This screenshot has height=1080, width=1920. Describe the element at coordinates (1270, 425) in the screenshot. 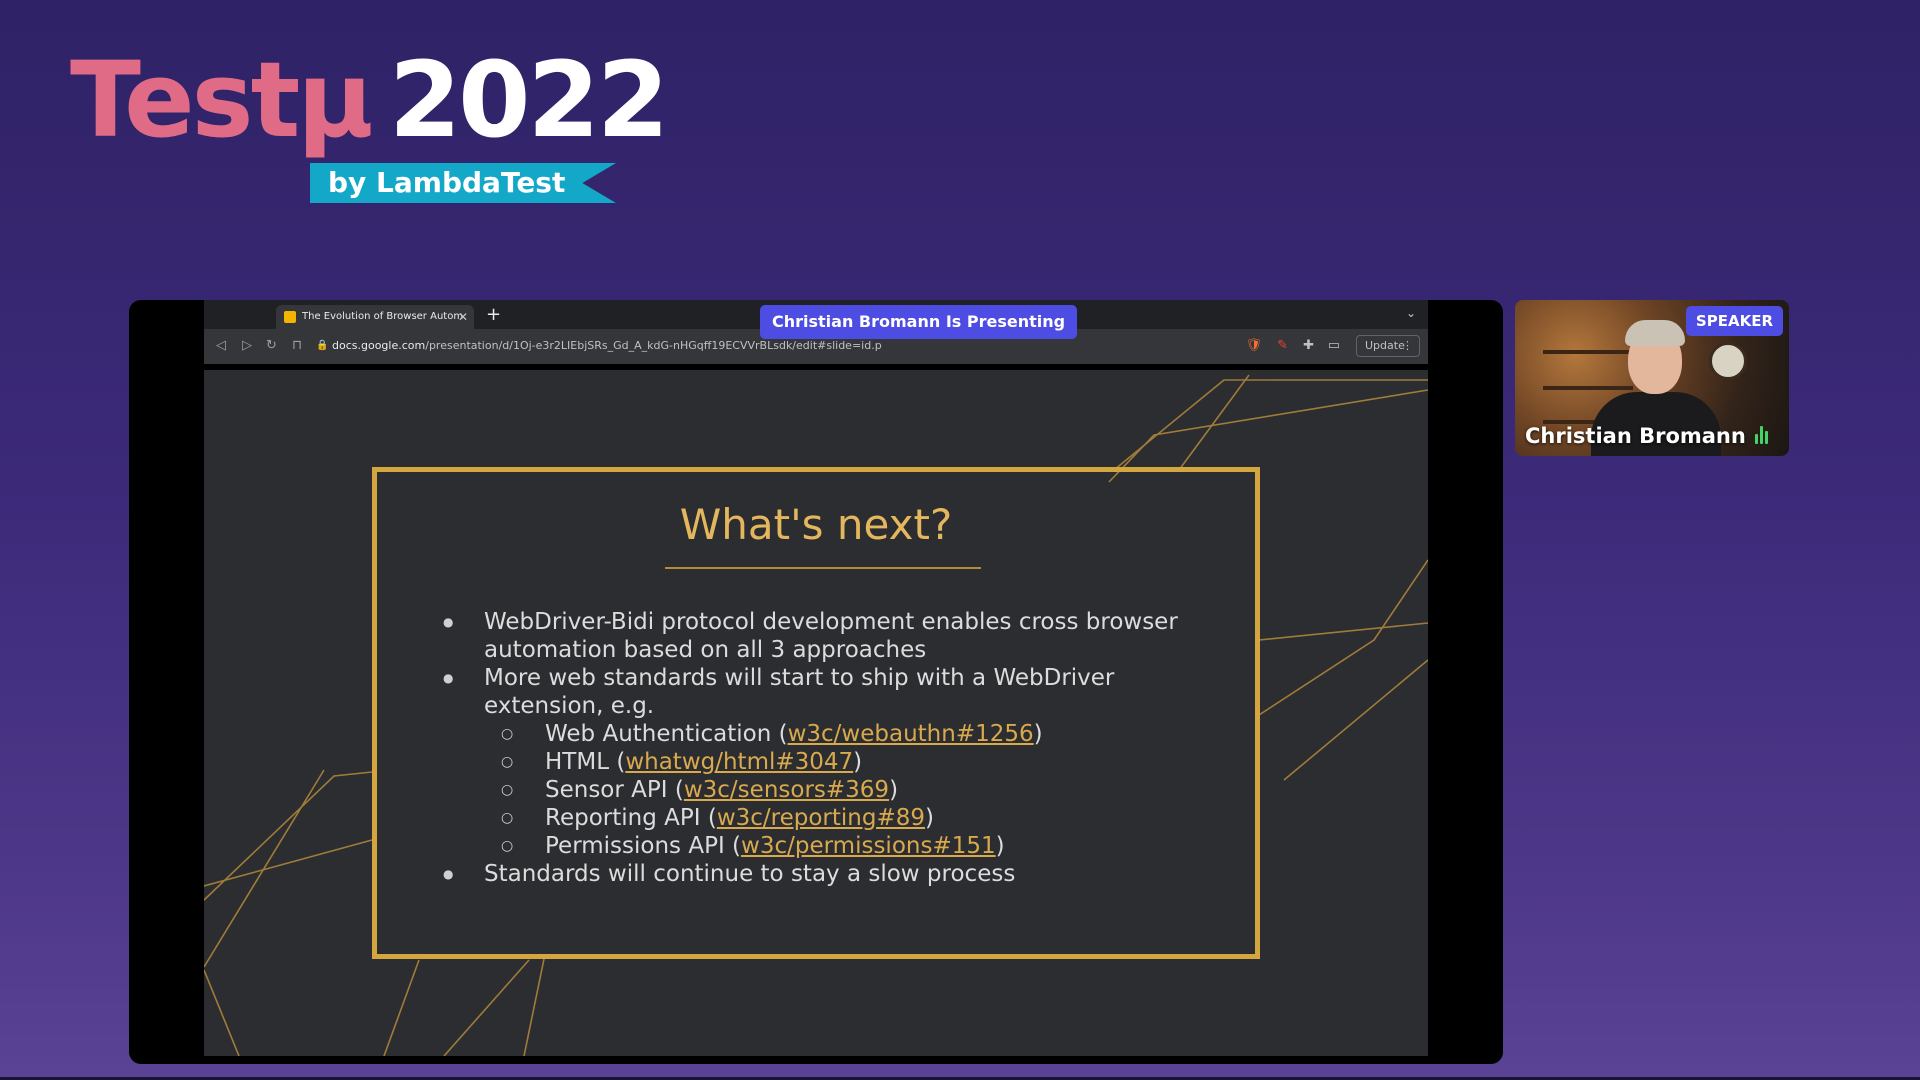

I see `decor-line-top-right` at that location.